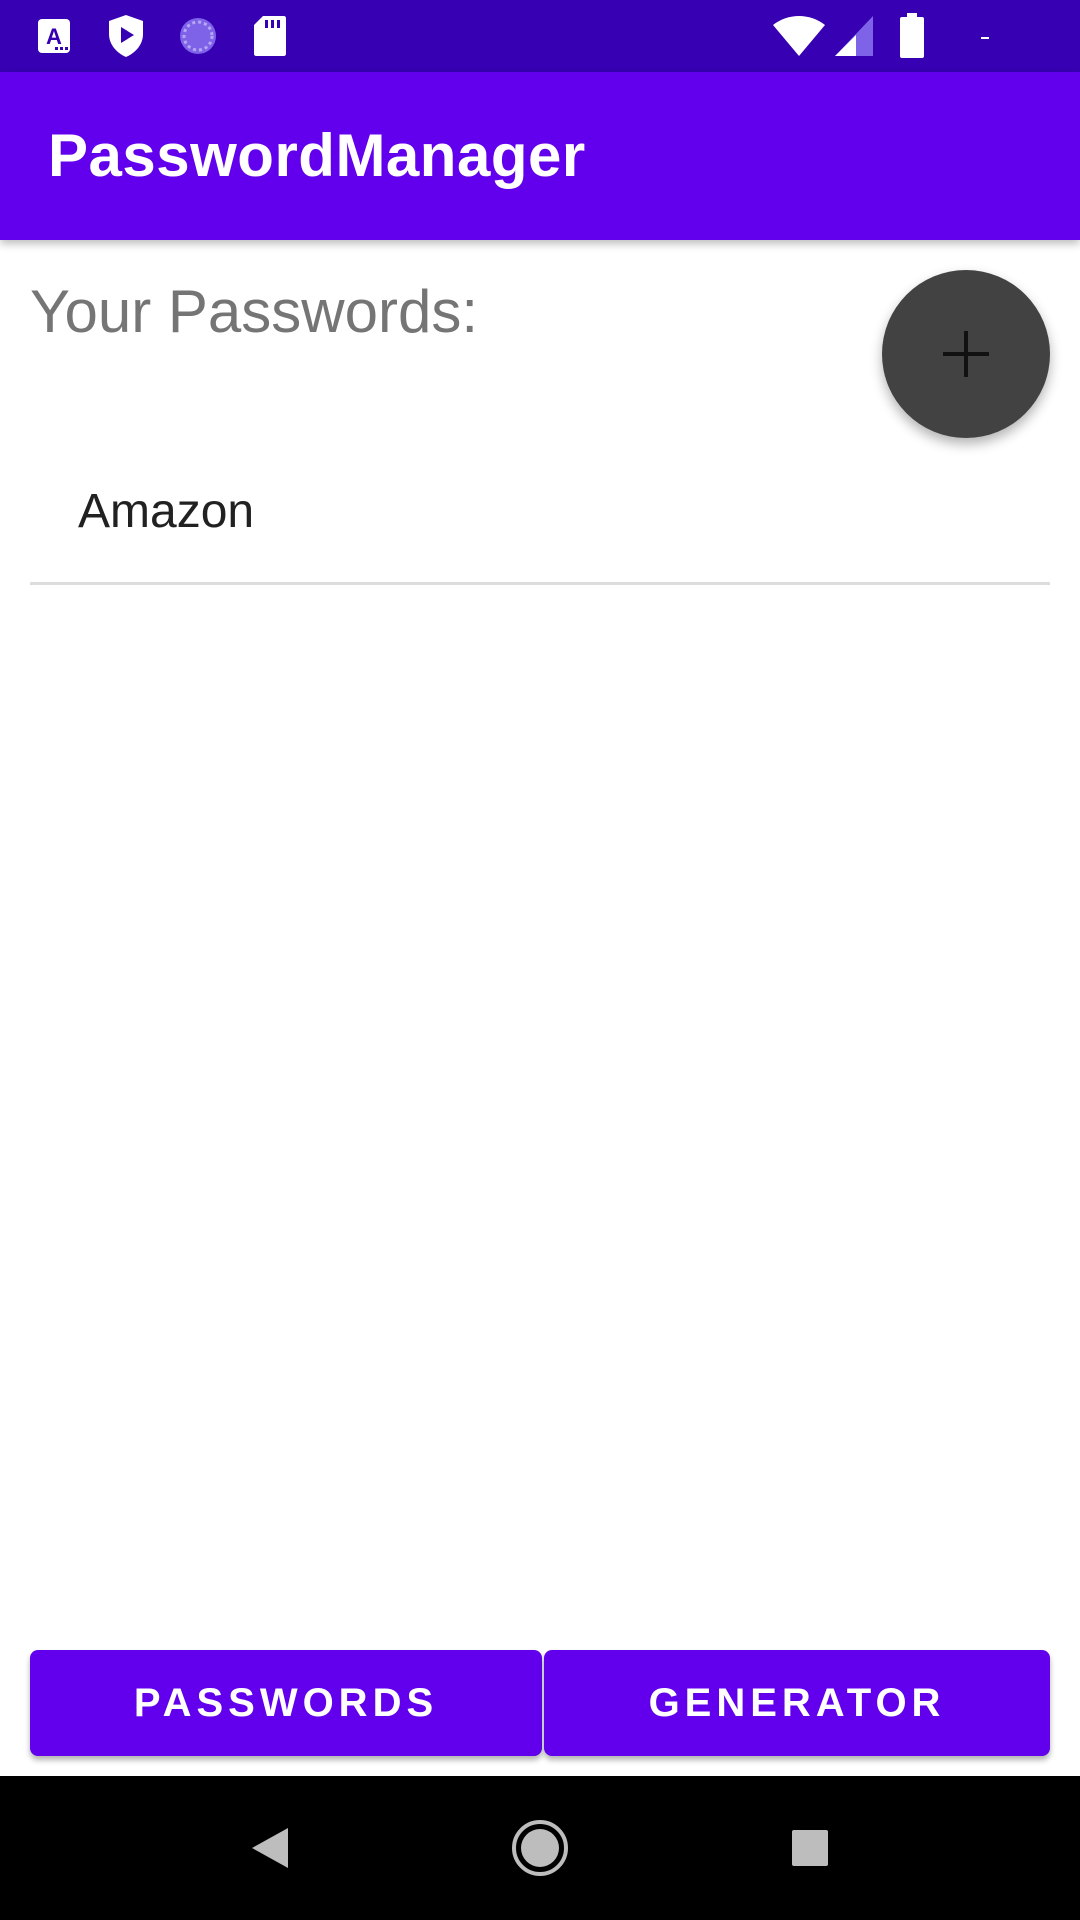  I want to click on status-dot, so click(986, 36).